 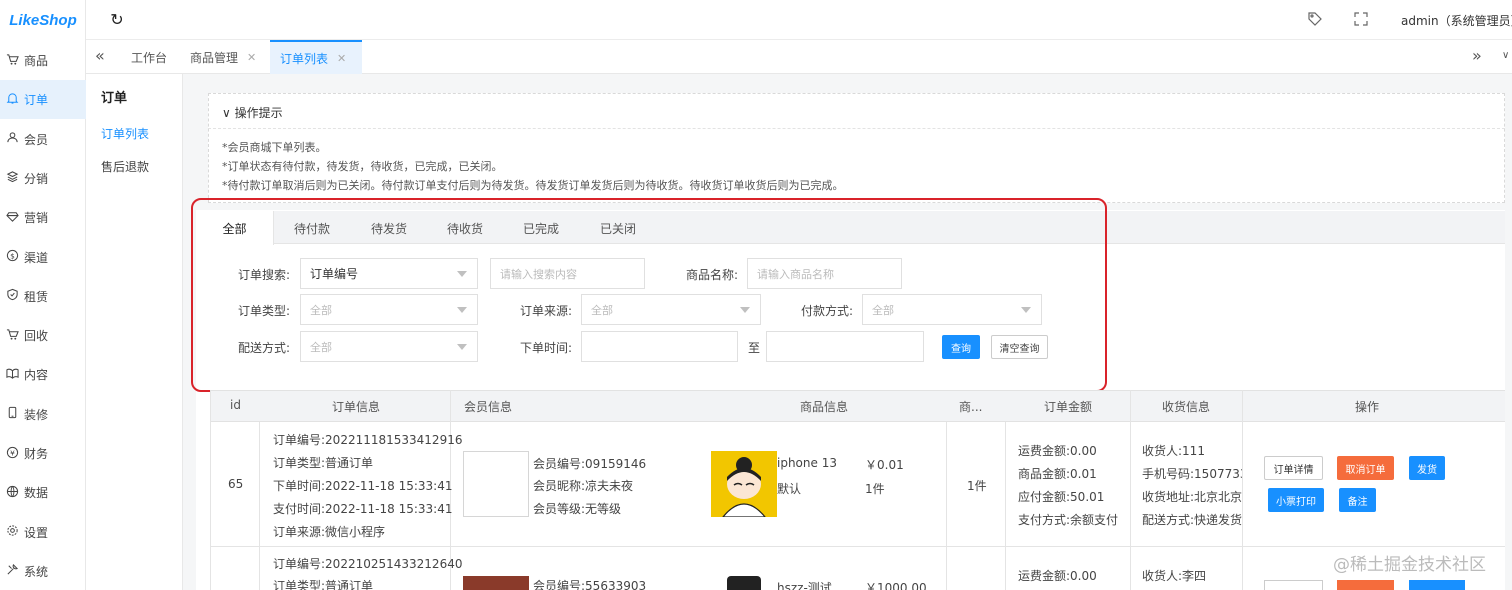 What do you see at coordinates (36, 296) in the screenshot?
I see `sidebar-item-label: 租赁` at bounding box center [36, 296].